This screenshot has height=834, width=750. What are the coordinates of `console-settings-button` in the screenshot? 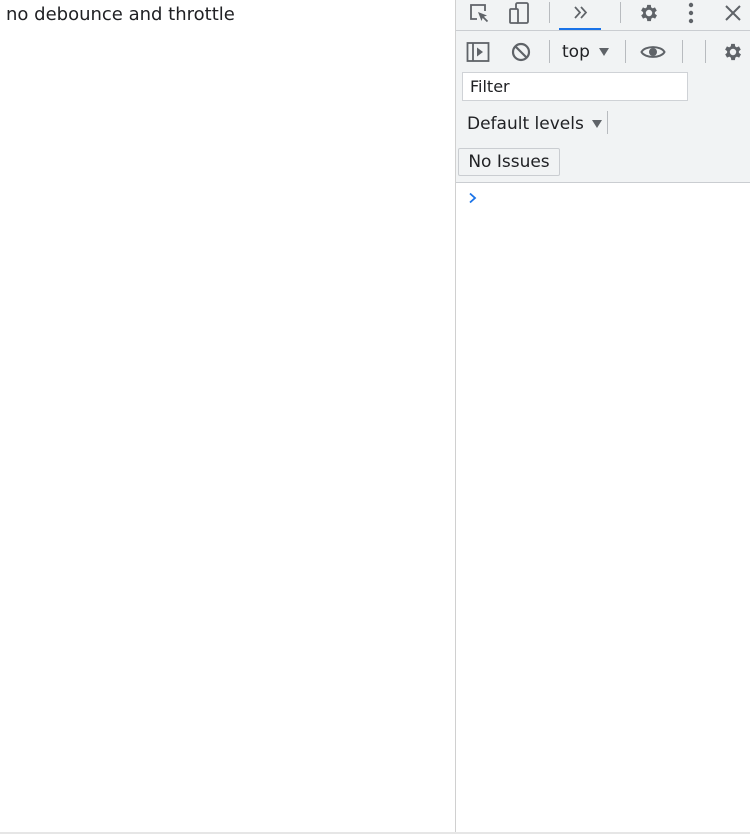 It's located at (733, 52).